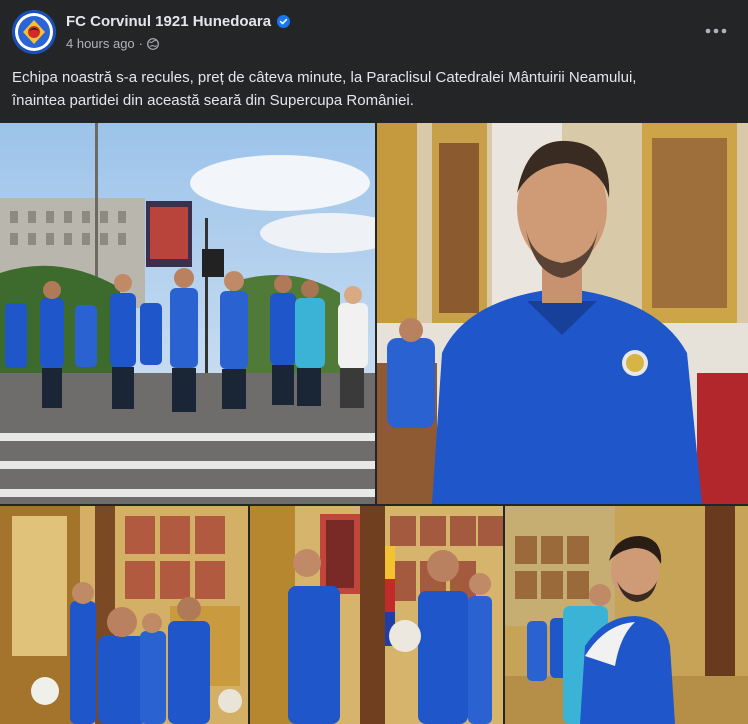 Image resolution: width=748 pixels, height=724 pixels. What do you see at coordinates (626, 615) in the screenshot?
I see `photo-player-profile` at bounding box center [626, 615].